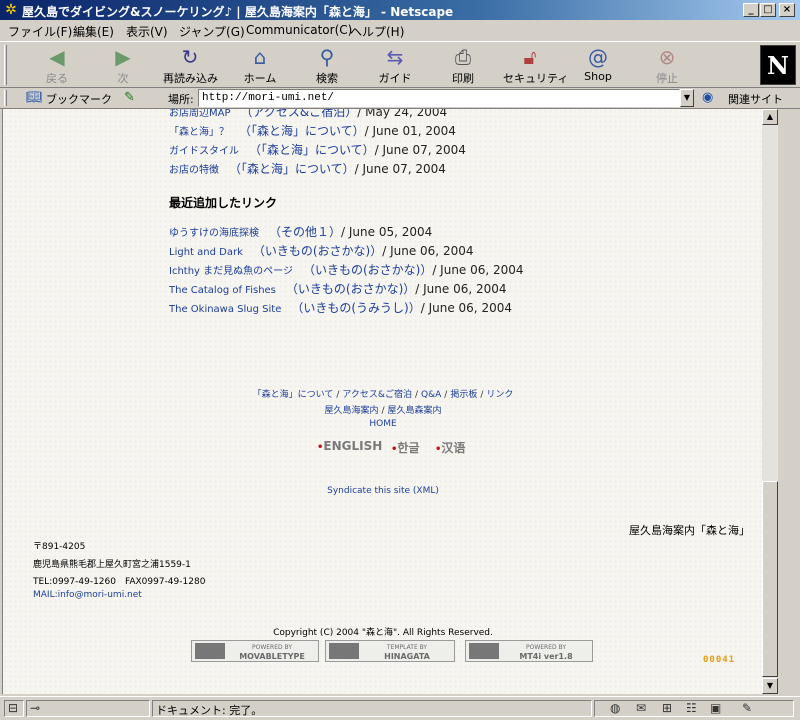  Describe the element at coordinates (431, 395) in the screenshot. I see `nav-link-qa: Q&A` at that location.